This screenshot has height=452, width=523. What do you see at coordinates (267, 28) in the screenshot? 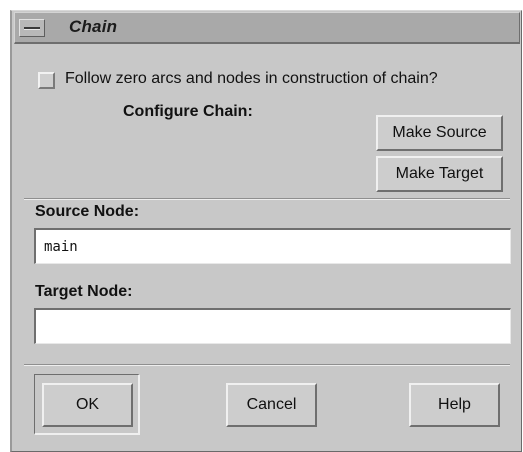
I see `titlebar: Chain` at bounding box center [267, 28].